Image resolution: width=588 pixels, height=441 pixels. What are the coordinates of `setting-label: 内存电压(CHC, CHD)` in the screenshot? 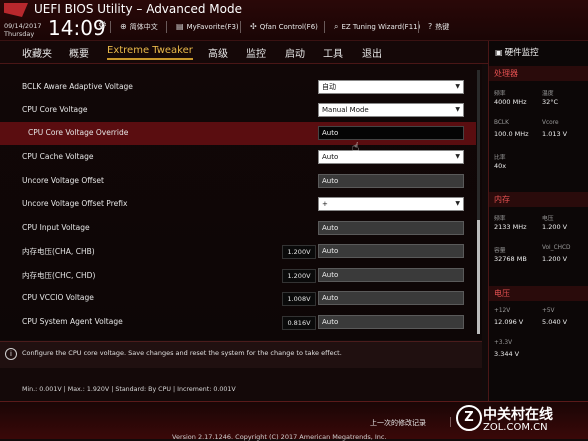 It's located at (59, 275).